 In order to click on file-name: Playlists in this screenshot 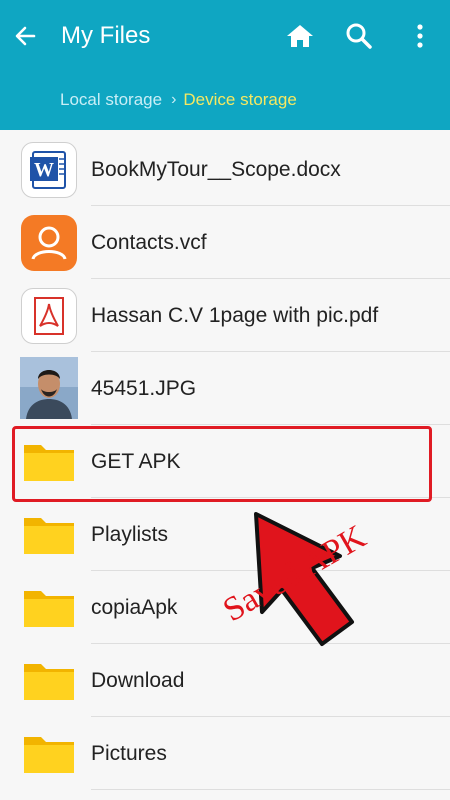, I will do `click(130, 534)`.